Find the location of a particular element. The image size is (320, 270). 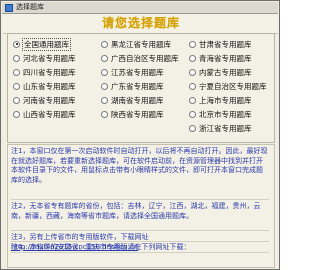

radio-option: 内蒙古专用题库 is located at coordinates (232, 72).